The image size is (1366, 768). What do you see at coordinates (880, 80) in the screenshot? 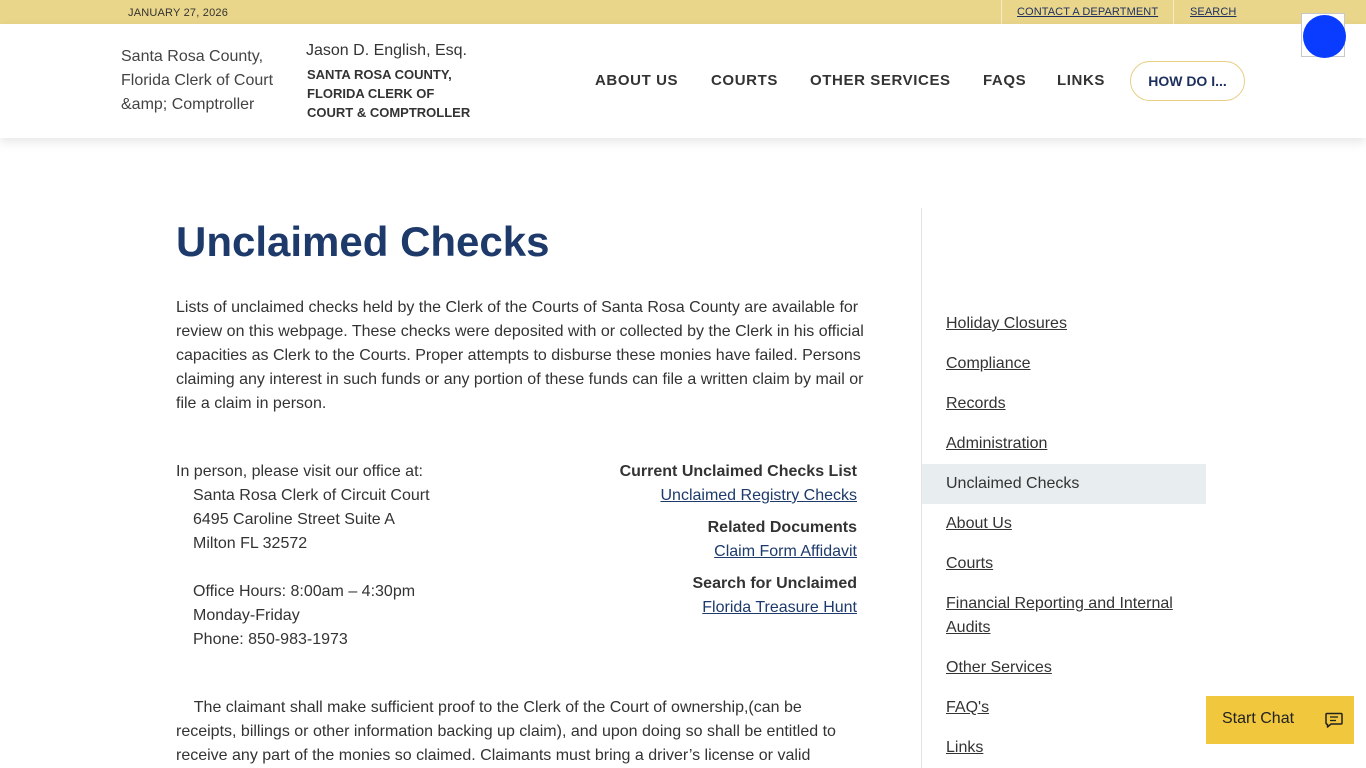
I see `nav-other-services: OTHER SERVICES` at bounding box center [880, 80].